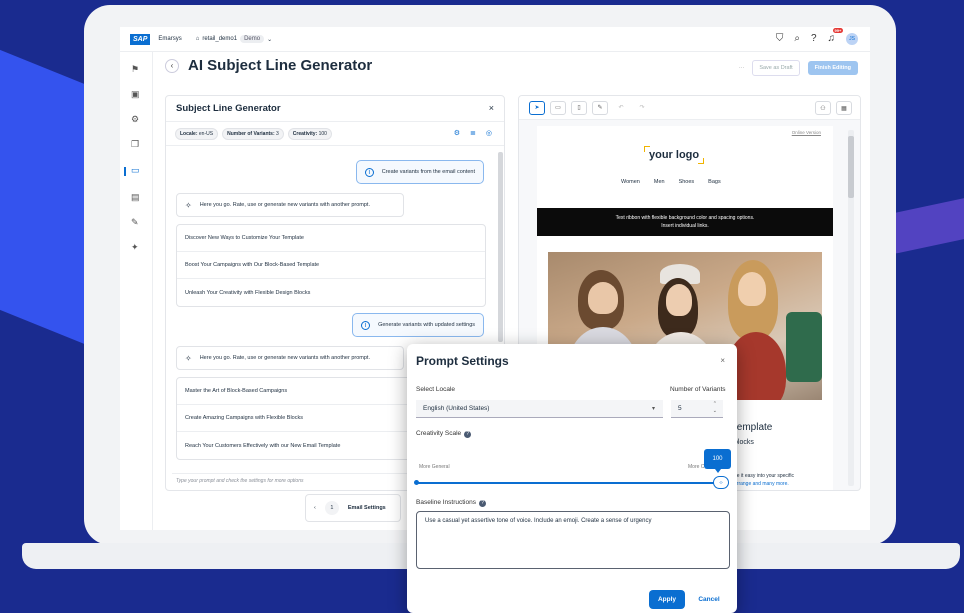 This screenshot has width=964, height=613. I want to click on top-icons: ⛉ ⌕ ? ♫ 99+ JS, so click(817, 36).